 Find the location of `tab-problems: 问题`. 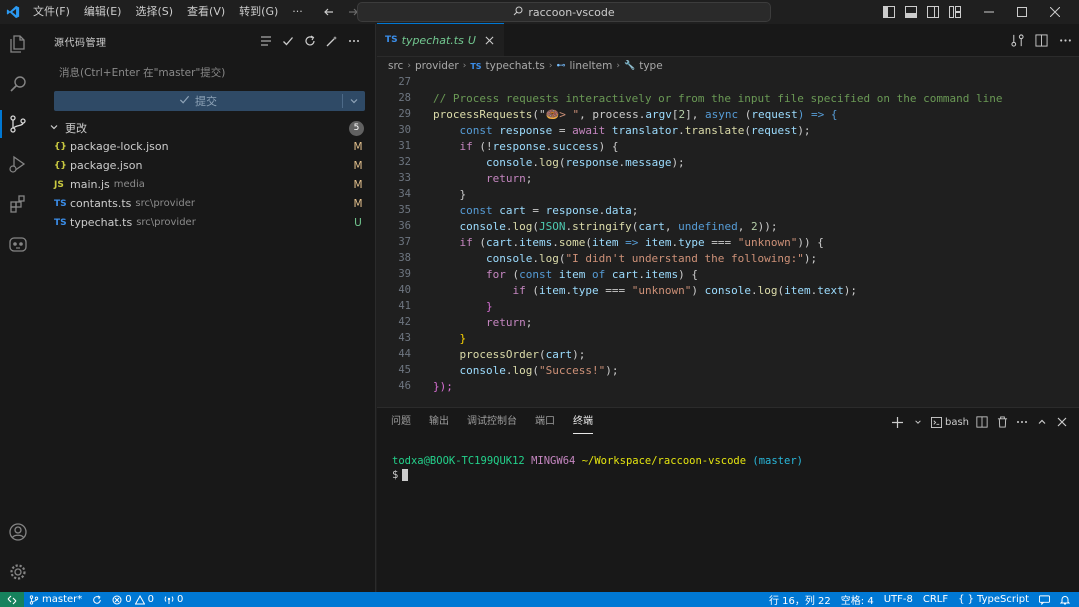

tab-problems: 问题 is located at coordinates (401, 422).